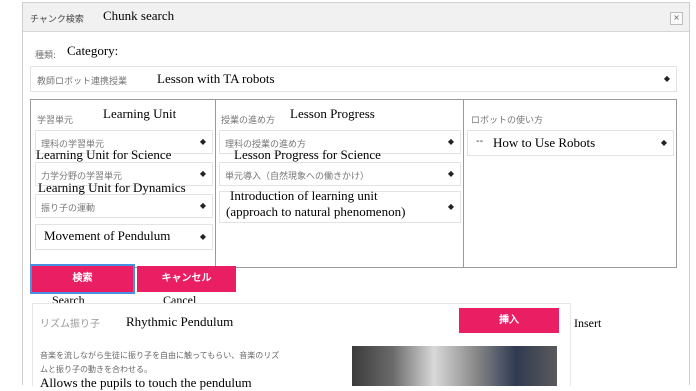  Describe the element at coordinates (104, 154) in the screenshot. I see `learning-unit-select-1-en: Learning Unit for Science` at that location.